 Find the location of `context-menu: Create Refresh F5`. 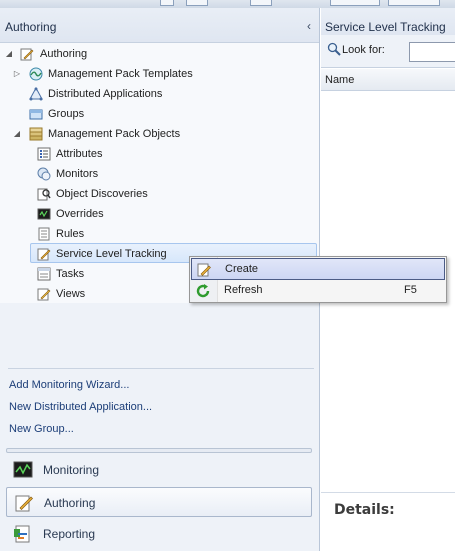

context-menu: Create Refresh F5 is located at coordinates (318, 279).